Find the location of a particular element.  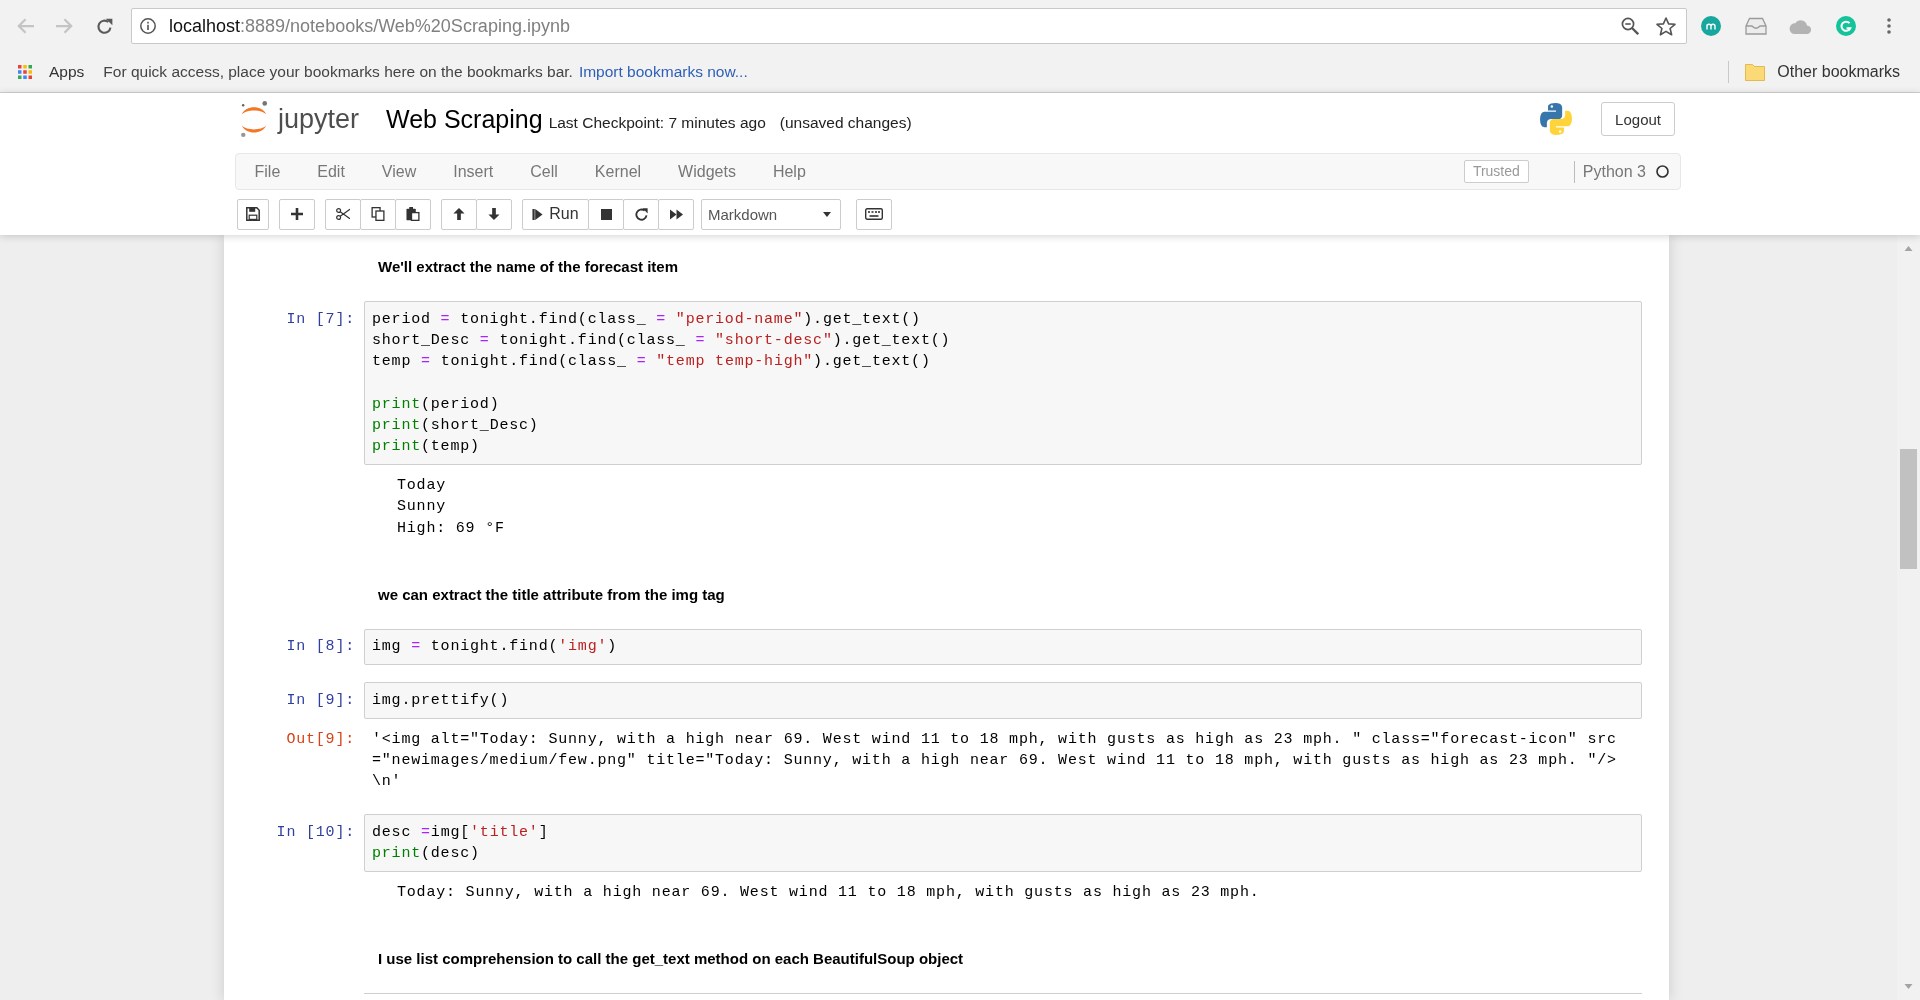

bookmarks-hint: For quick access, place your bookmarks here on the bookmarks bar. is located at coordinates (338, 72).